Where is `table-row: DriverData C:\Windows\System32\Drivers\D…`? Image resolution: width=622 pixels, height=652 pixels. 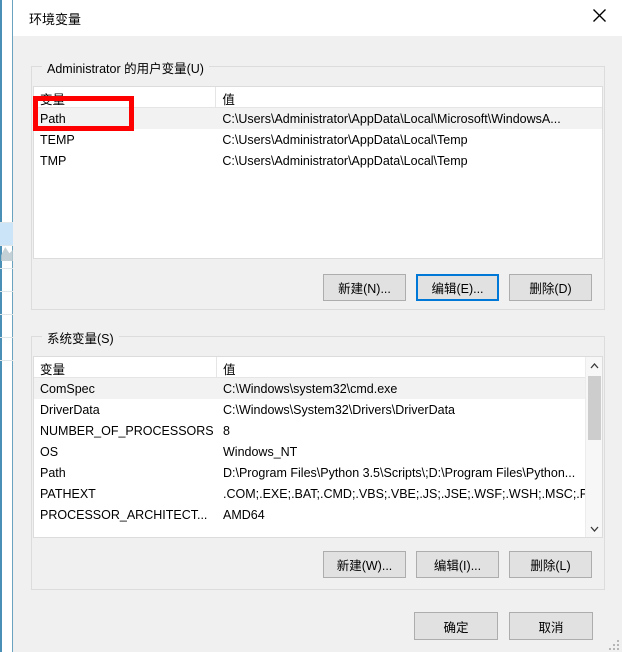 table-row: DriverData C:\Windows\System32\Drivers\D… is located at coordinates (318, 409).